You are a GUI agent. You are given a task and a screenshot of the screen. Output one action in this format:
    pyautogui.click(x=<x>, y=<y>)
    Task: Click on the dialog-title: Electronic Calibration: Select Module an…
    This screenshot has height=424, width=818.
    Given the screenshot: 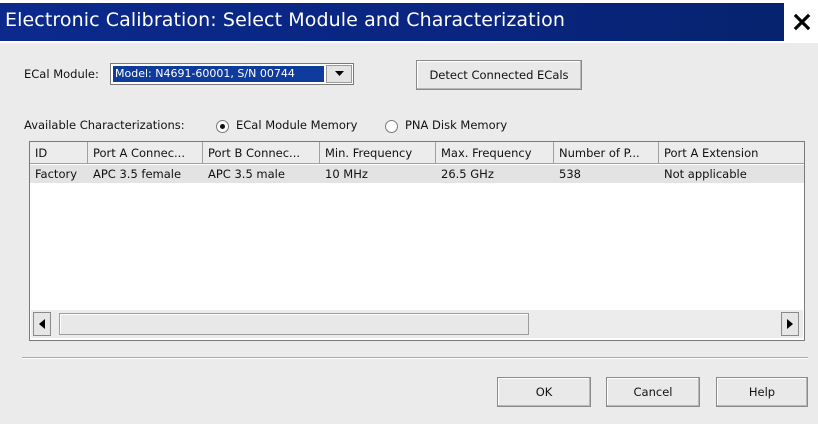 What is the action you would take?
    pyautogui.click(x=285, y=20)
    